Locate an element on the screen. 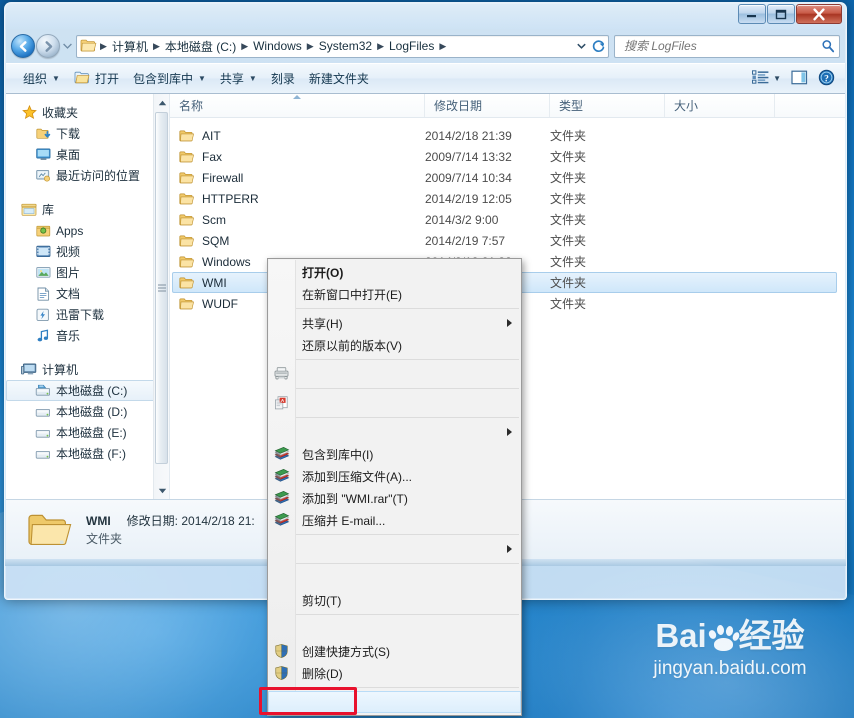 Image resolution: width=854 pixels, height=718 pixels. sidebar-item-music: 音乐 is located at coordinates (87, 335).